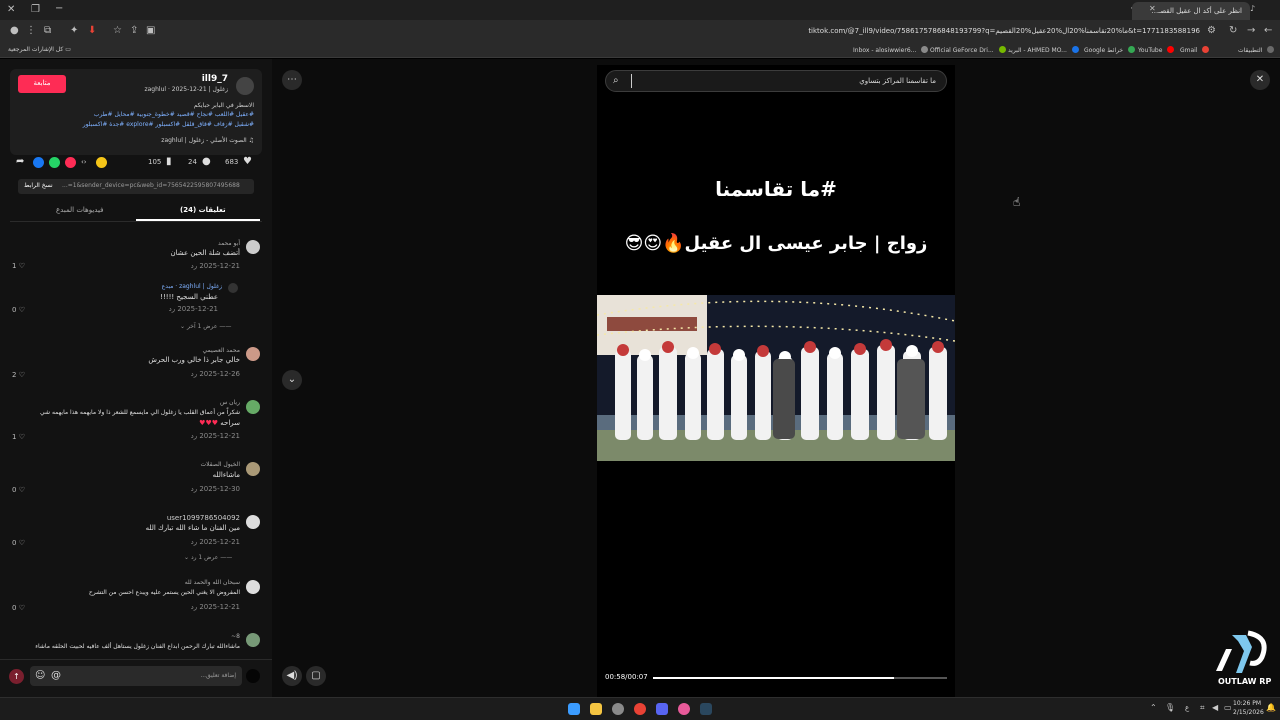 Image resolution: width=1280 pixels, height=720 pixels. What do you see at coordinates (706, 709) in the screenshot?
I see `steam-icon` at bounding box center [706, 709].